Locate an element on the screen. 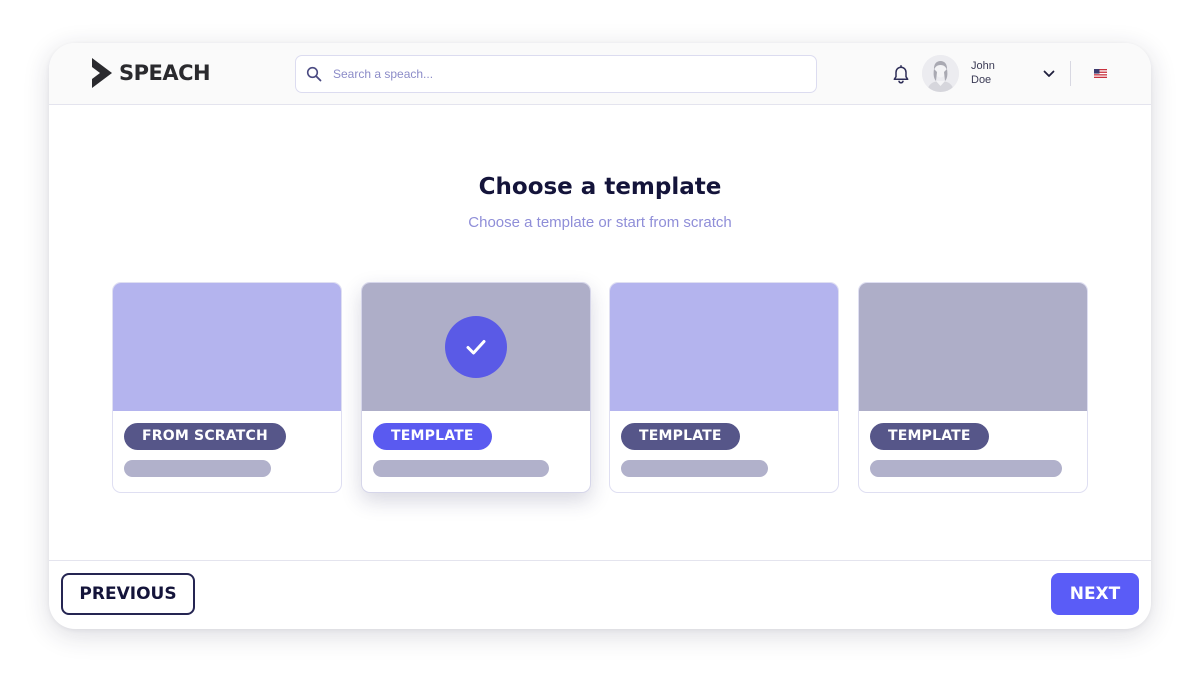 The height and width of the screenshot is (683, 1200). top-bar: SPEACH John is located at coordinates (600, 74).